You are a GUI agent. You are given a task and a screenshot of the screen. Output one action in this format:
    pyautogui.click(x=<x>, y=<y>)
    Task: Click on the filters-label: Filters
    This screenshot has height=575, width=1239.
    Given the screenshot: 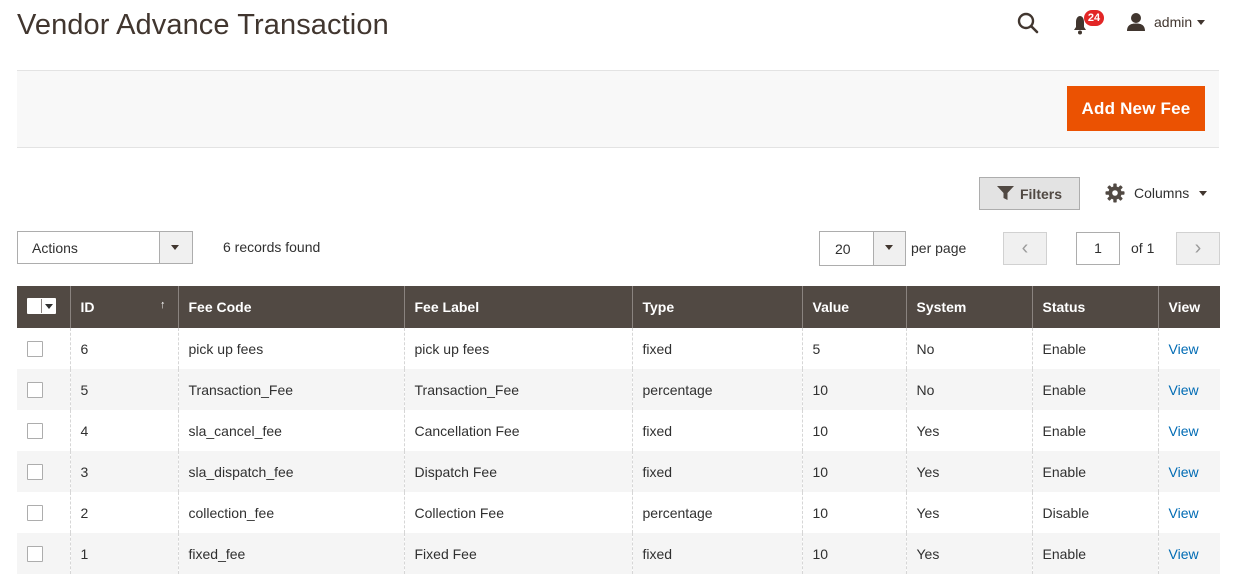 What is the action you would take?
    pyautogui.click(x=1040, y=193)
    